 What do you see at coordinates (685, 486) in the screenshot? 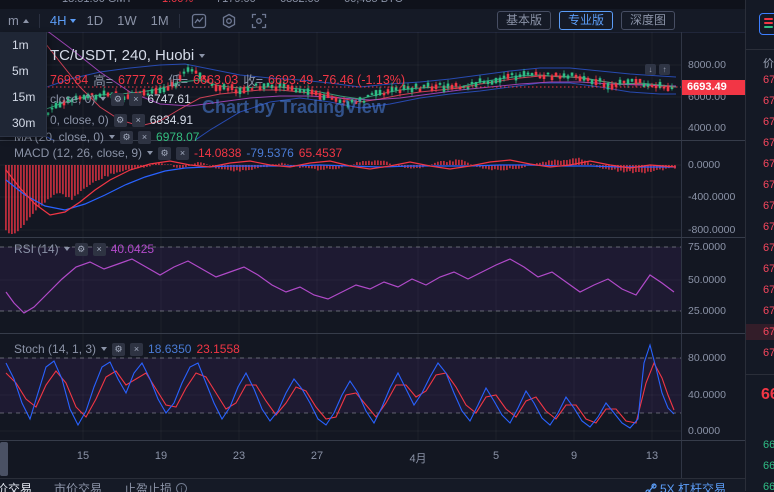
I see `leverage-trade-link: 5X 杠杆交易` at bounding box center [685, 486].